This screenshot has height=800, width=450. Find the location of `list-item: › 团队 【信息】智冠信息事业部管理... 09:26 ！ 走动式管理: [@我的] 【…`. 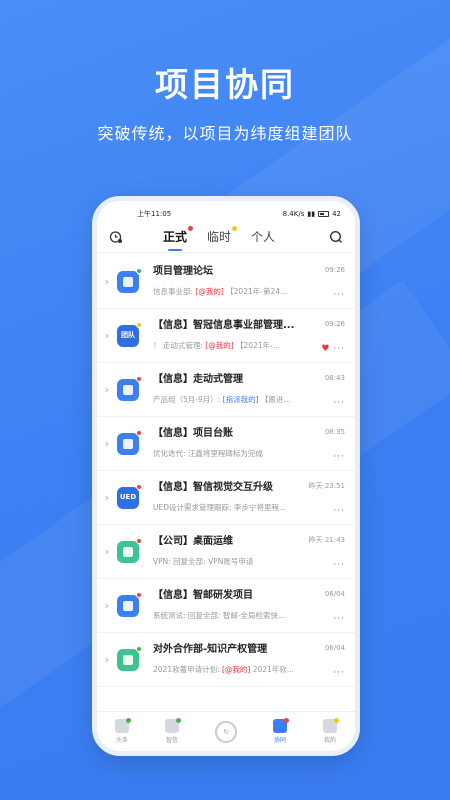

list-item: › 团队 【信息】智冠信息事业部管理... 09:26 ！ 走动式管理: [@我的] 【… is located at coordinates (226, 336).